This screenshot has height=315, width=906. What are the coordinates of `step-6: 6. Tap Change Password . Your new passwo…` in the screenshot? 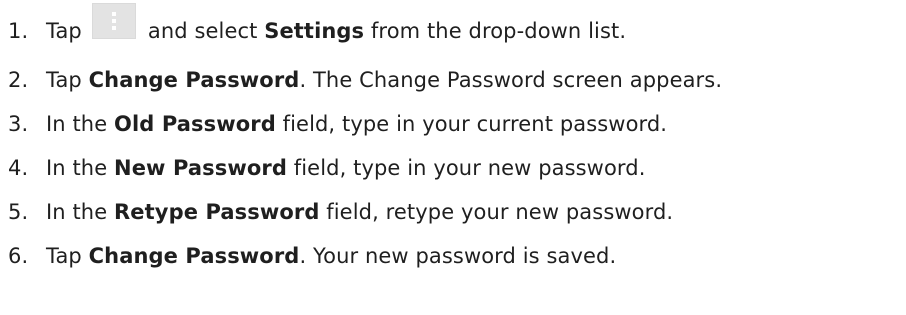 It's located at (455, 256).